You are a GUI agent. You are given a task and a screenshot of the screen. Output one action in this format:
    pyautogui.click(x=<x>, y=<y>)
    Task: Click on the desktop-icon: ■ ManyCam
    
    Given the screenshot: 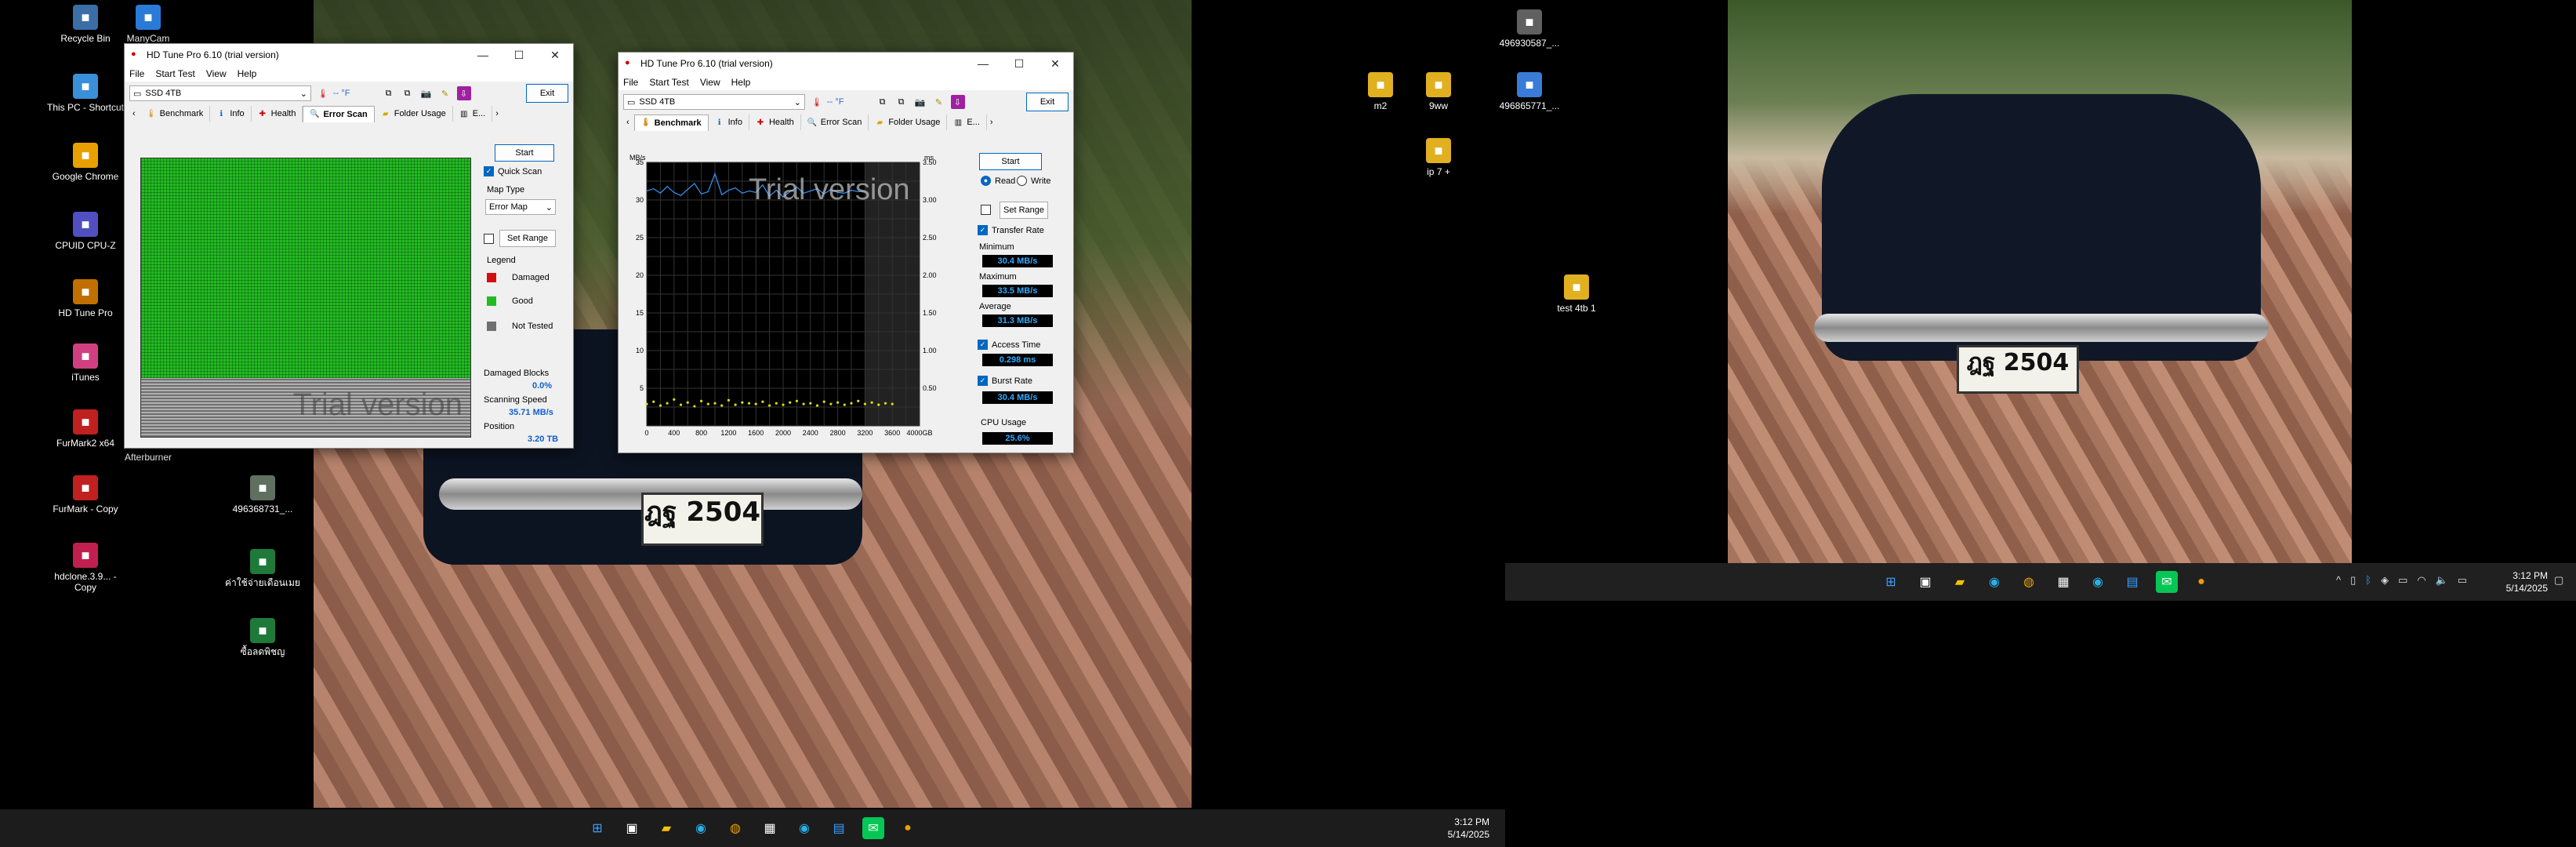 What is the action you would take?
    pyautogui.click(x=148, y=24)
    